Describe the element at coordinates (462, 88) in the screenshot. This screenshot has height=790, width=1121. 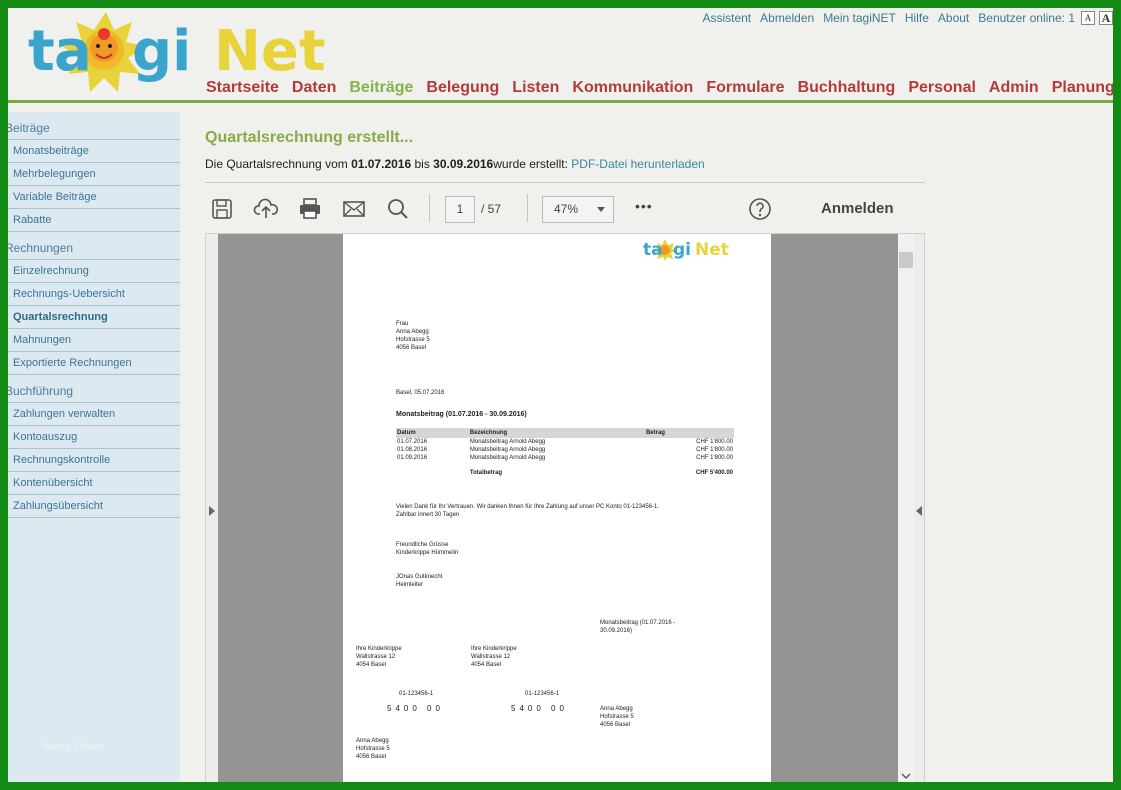
I see `nav-belegung: Belegung` at that location.